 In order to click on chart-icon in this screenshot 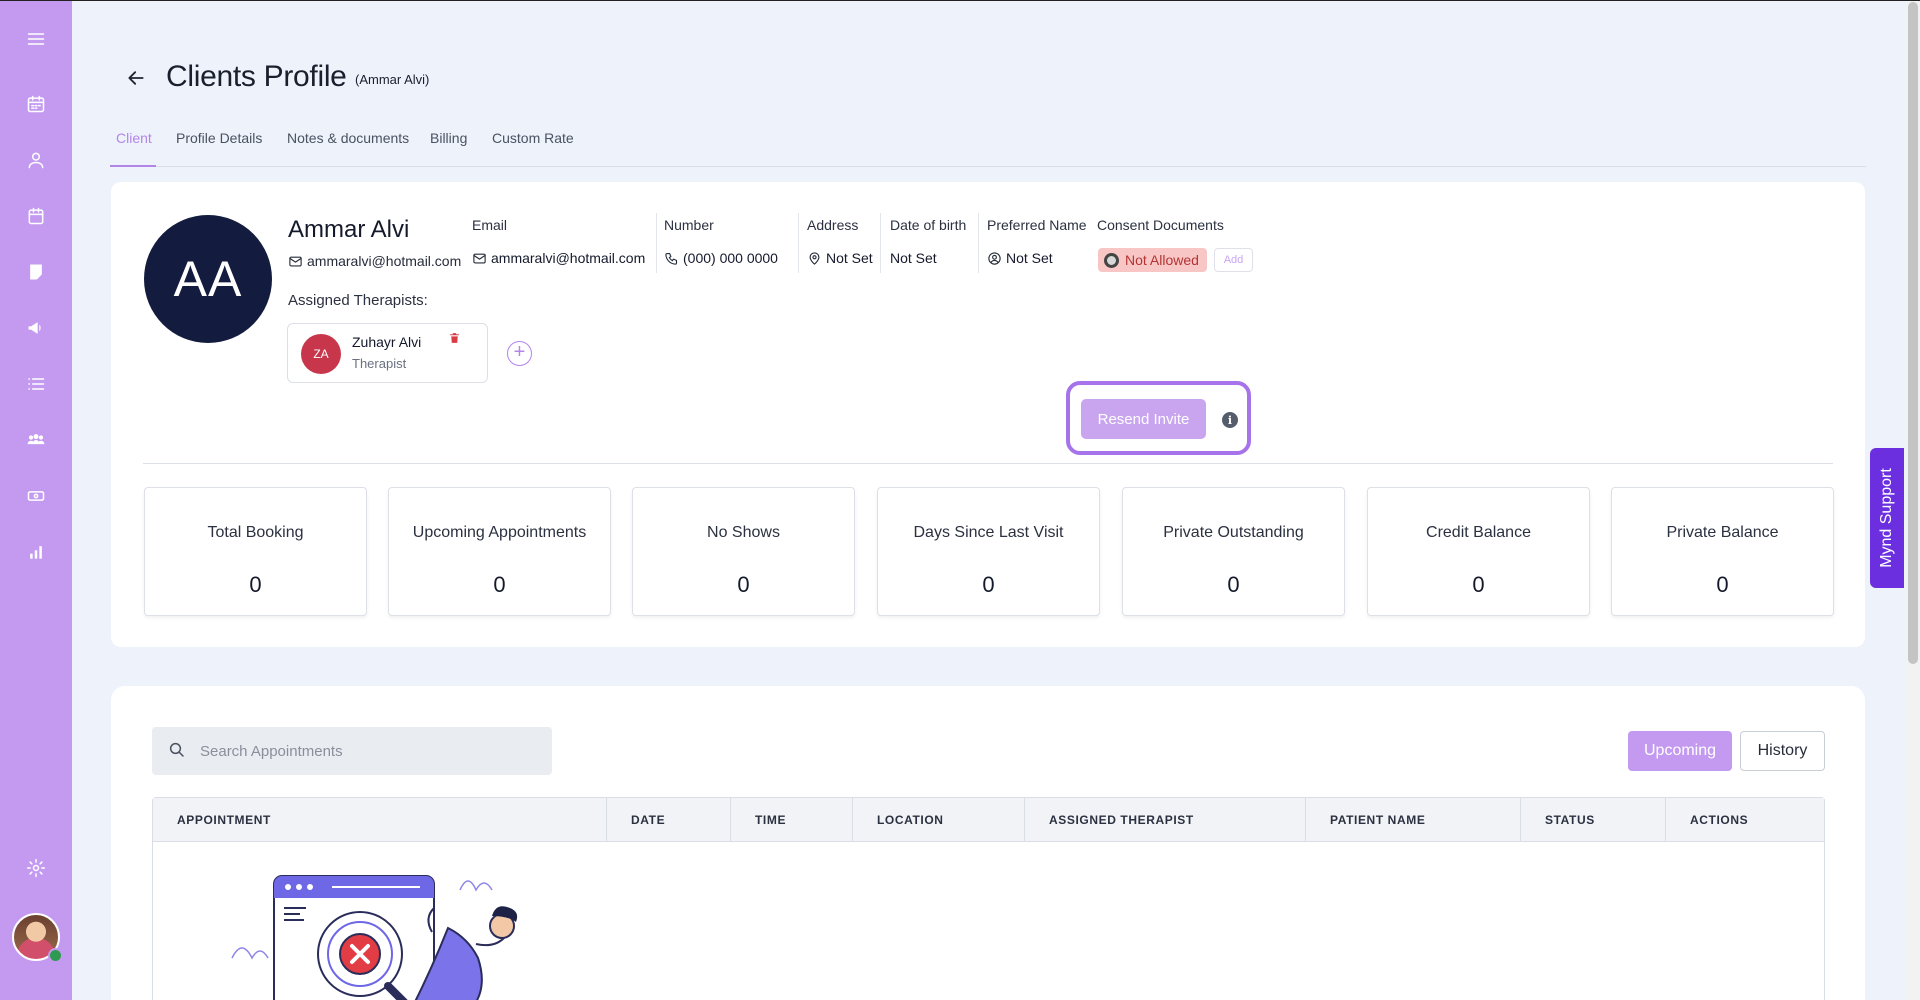, I will do `click(36, 552)`.